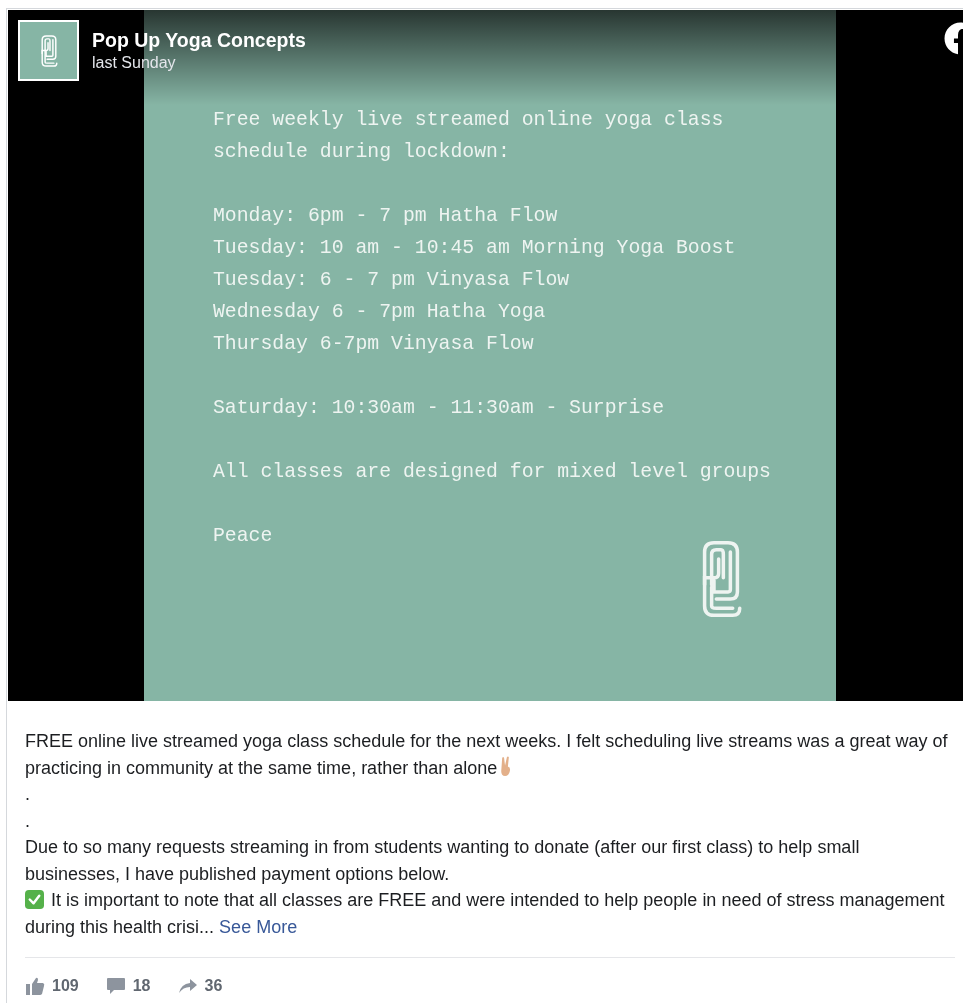 The width and height of the screenshot is (963, 1003). Describe the element at coordinates (213, 986) in the screenshot. I see `action-count: 36` at that location.